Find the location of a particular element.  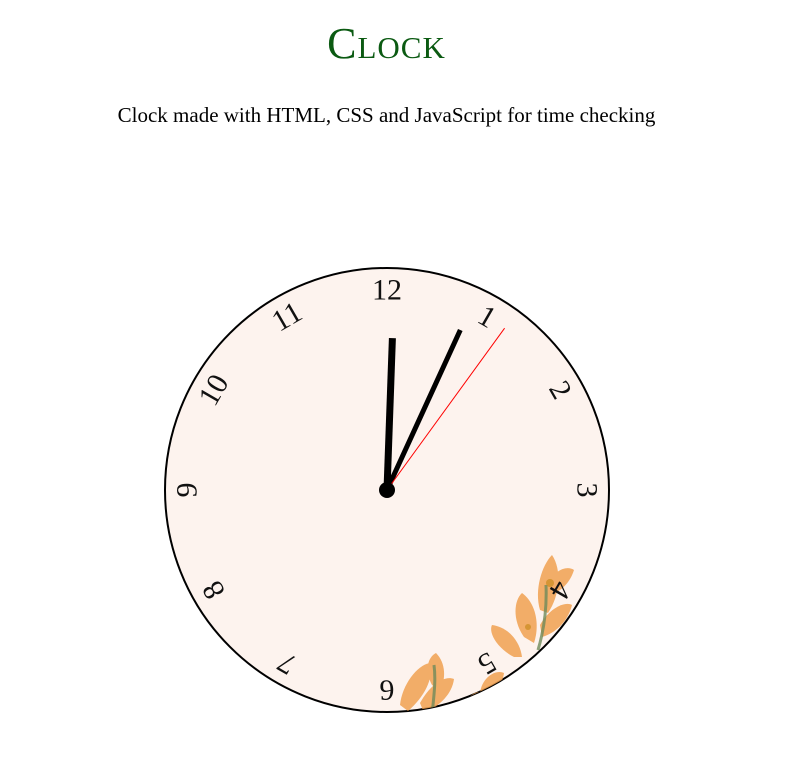

numeral-12: 12 is located at coordinates (387, 290).